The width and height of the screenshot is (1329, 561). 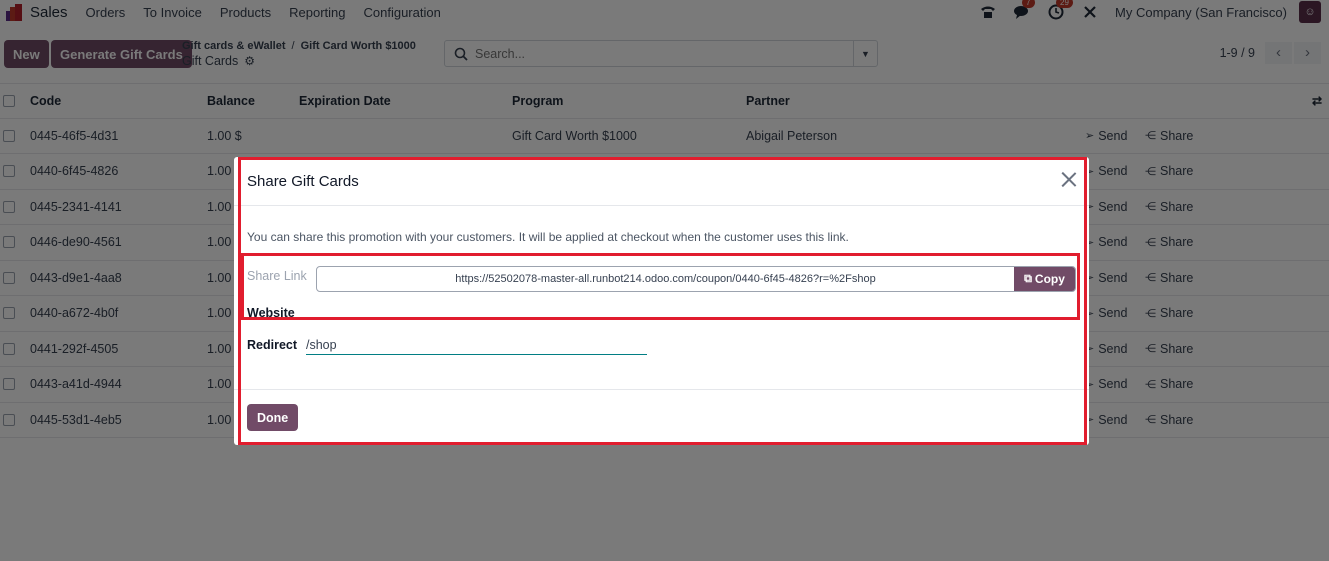 What do you see at coordinates (1069, 179) in the screenshot?
I see `close-icon` at bounding box center [1069, 179].